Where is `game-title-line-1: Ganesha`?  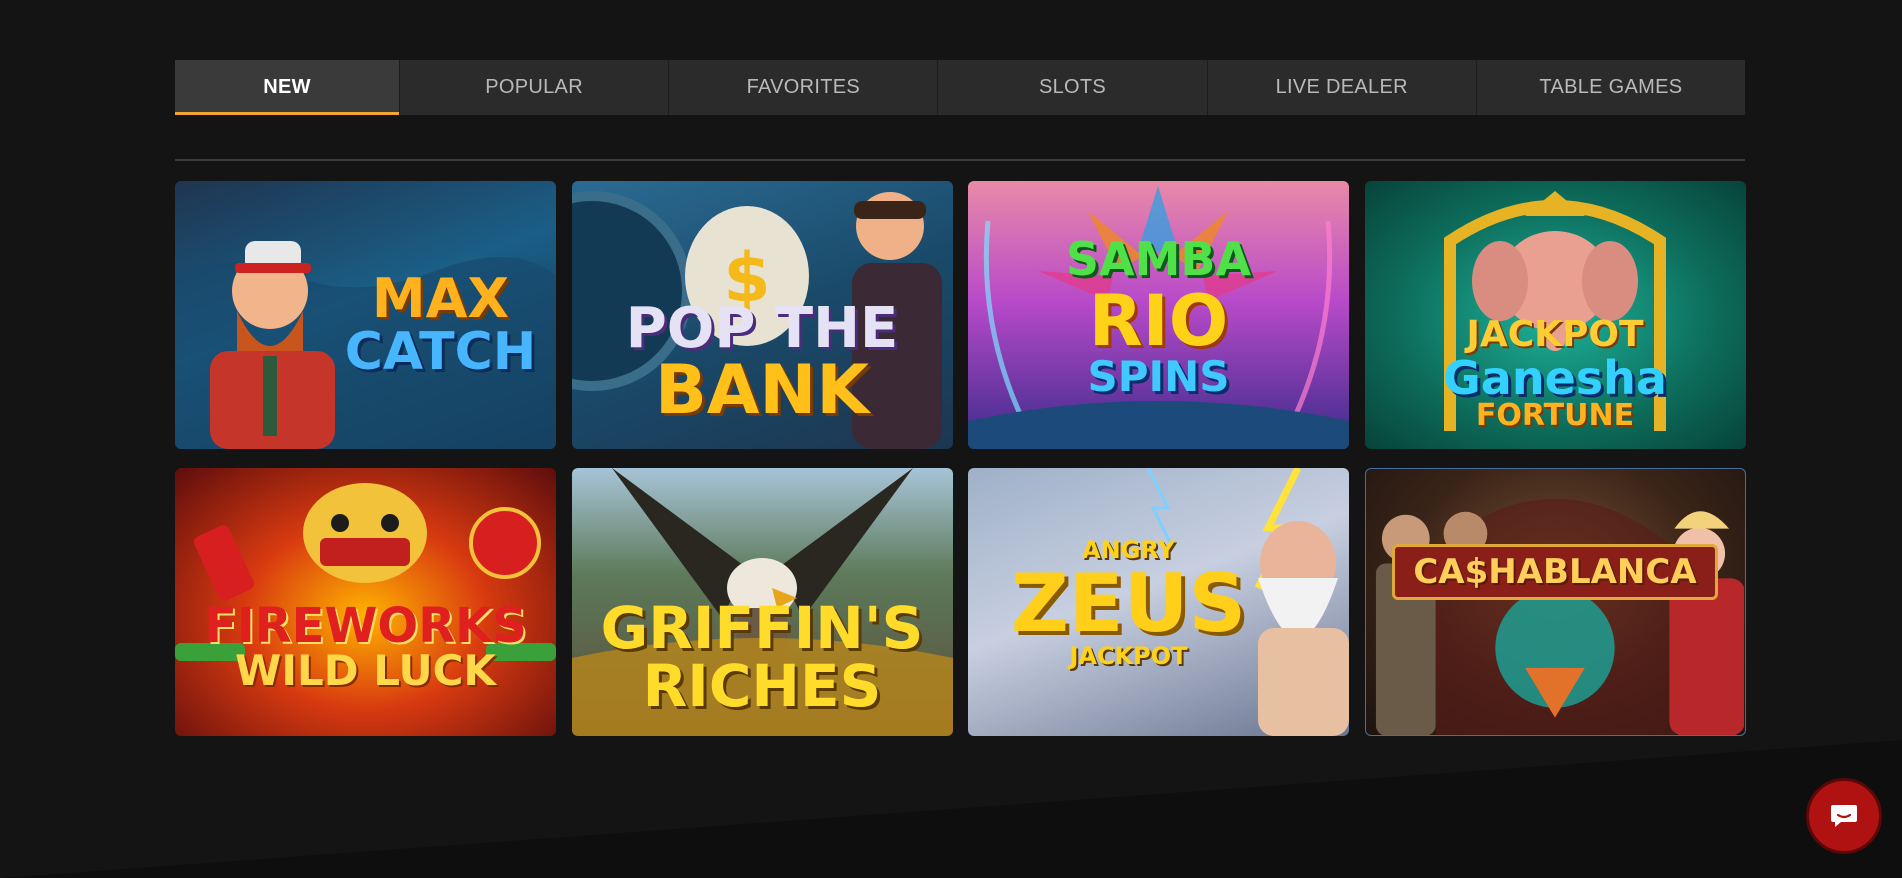 game-title-line-1: Ganesha is located at coordinates (1555, 378).